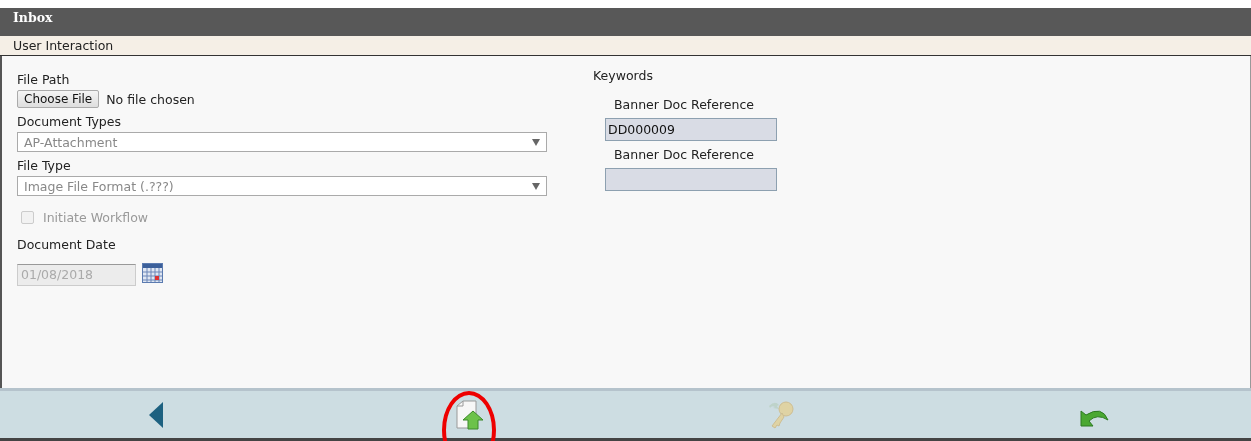 Image resolution: width=1251 pixels, height=441 pixels. I want to click on file-status: No file chosen, so click(150, 99).